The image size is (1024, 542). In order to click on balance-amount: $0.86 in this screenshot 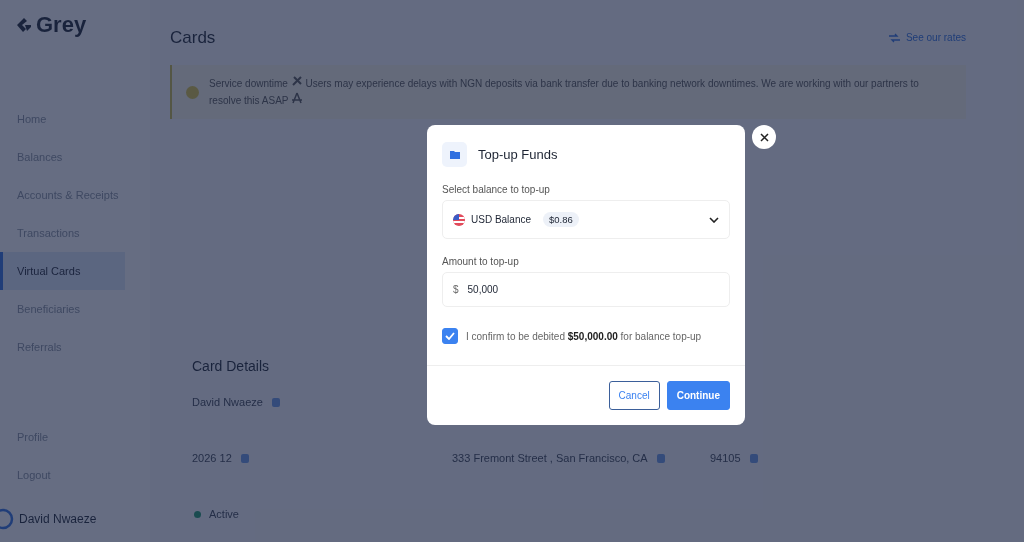, I will do `click(561, 219)`.